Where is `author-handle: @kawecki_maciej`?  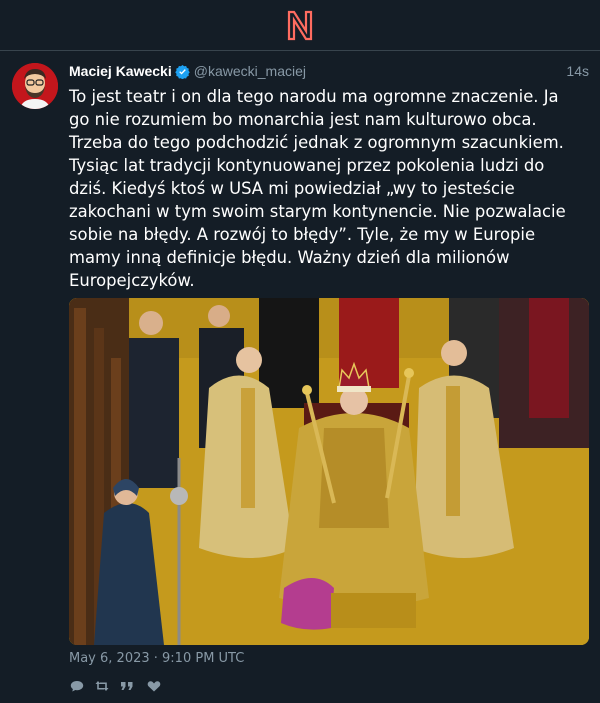 author-handle: @kawecki_maciej is located at coordinates (250, 71).